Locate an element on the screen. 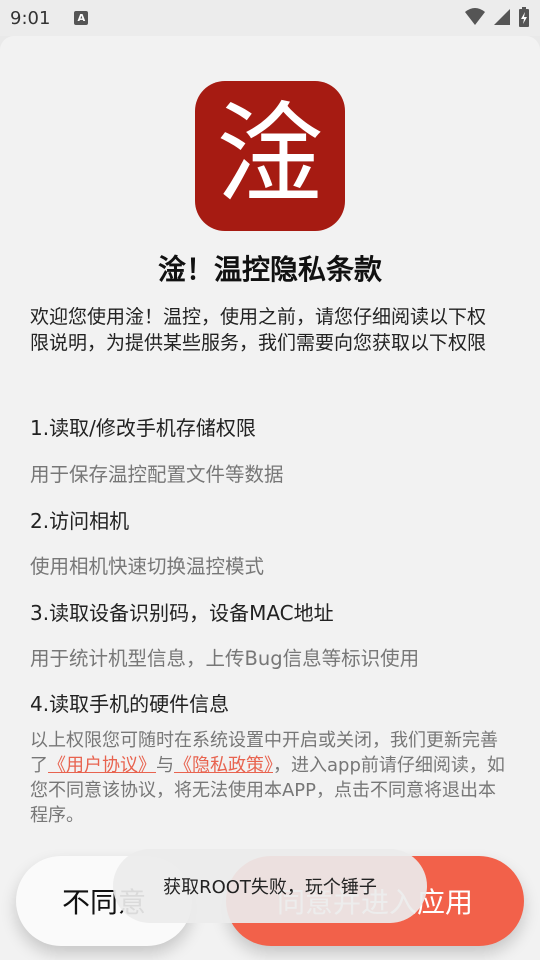  app-logo: 淦 is located at coordinates (270, 156).